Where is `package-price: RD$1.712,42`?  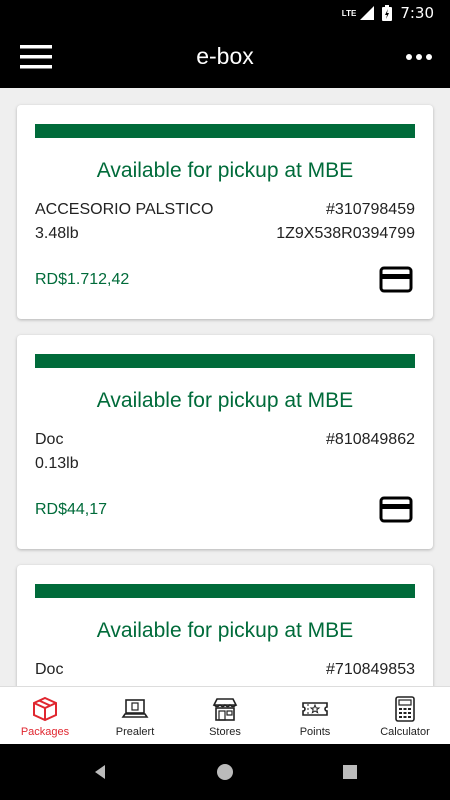
package-price: RD$1.712,42 is located at coordinates (82, 279).